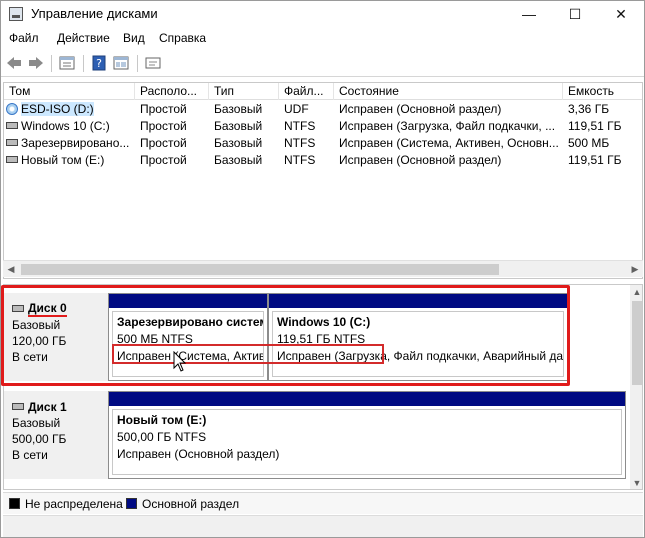  Describe the element at coordinates (63, 160) in the screenshot. I see `volume-name: Новый том (E:)` at that location.